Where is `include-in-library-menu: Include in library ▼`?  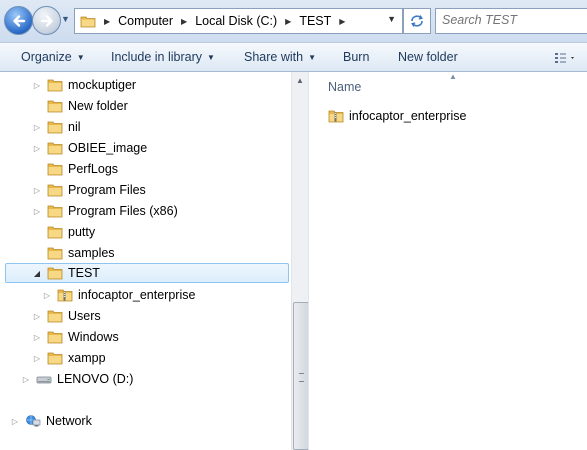 include-in-library-menu: Include in library ▼ is located at coordinates (163, 57).